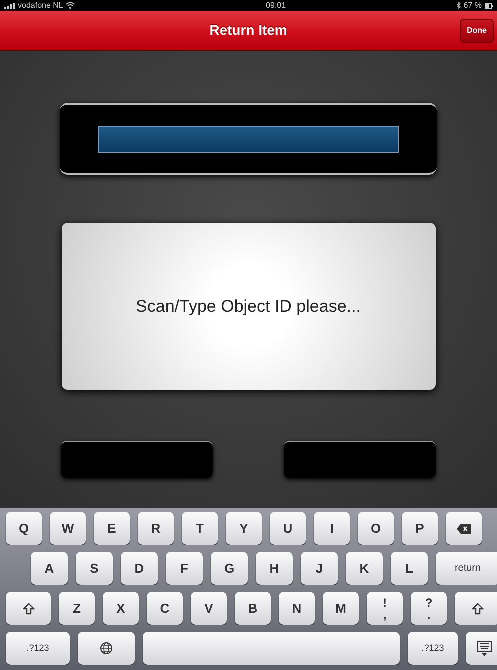 This screenshot has height=670, width=497. What do you see at coordinates (364, 568) in the screenshot?
I see `keyboard-key: K` at bounding box center [364, 568].